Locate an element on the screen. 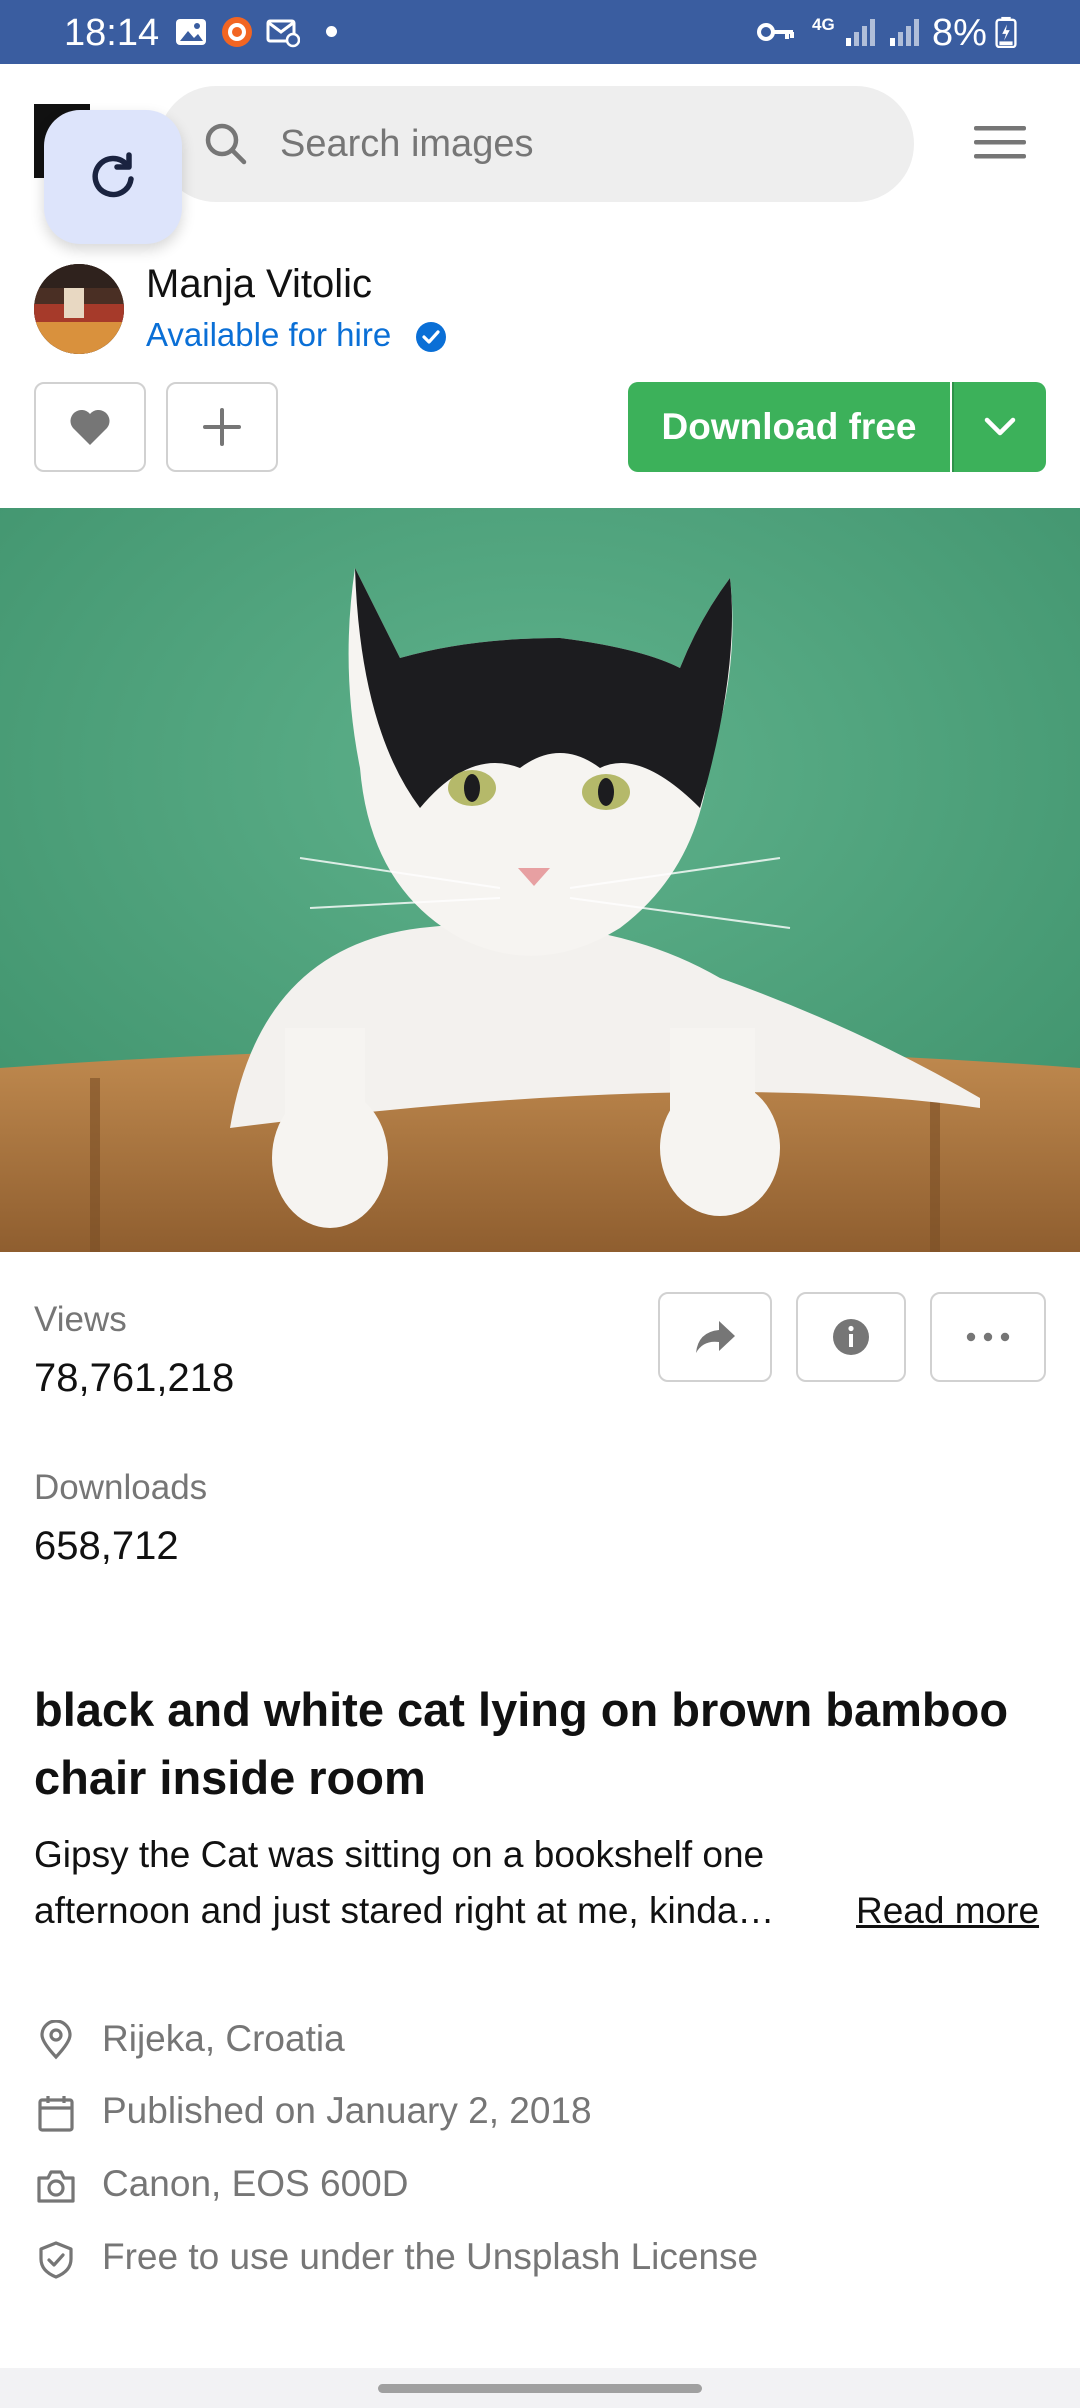 The image size is (1080, 2408). add-to-collection-button is located at coordinates (222, 427).